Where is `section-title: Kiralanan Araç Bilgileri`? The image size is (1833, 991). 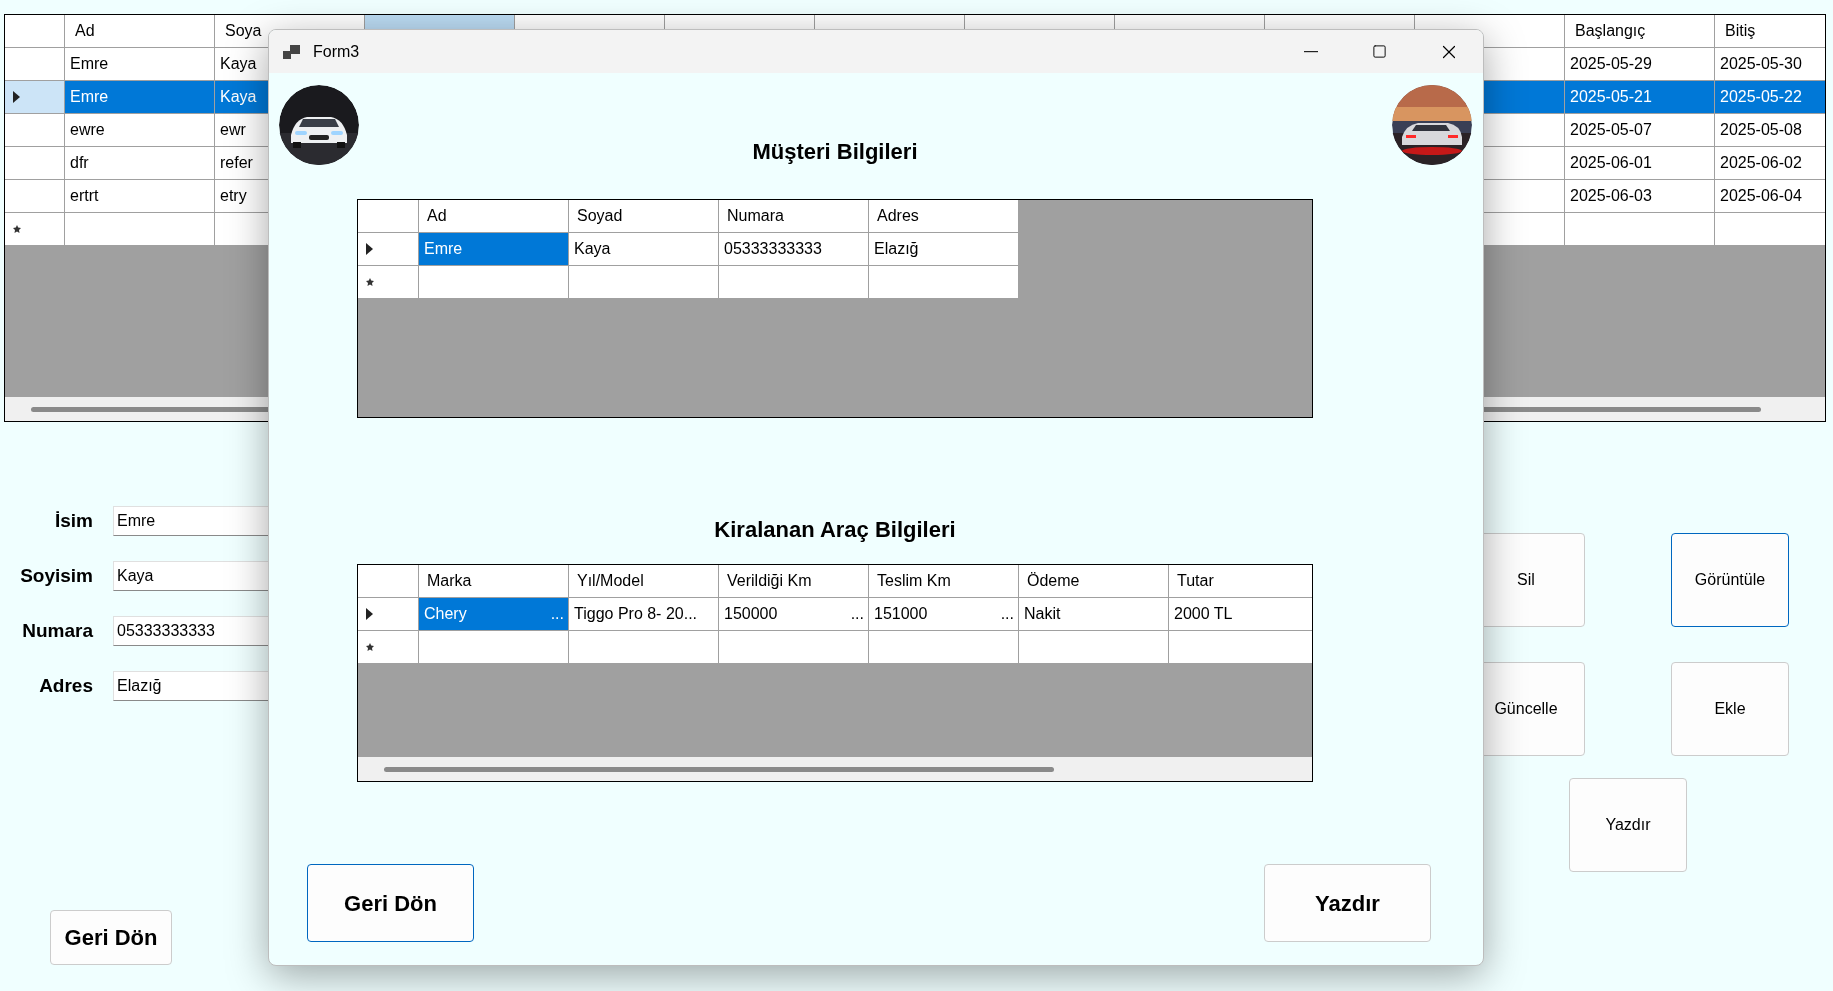
section-title: Kiralanan Araç Bilgileri is located at coordinates (835, 530).